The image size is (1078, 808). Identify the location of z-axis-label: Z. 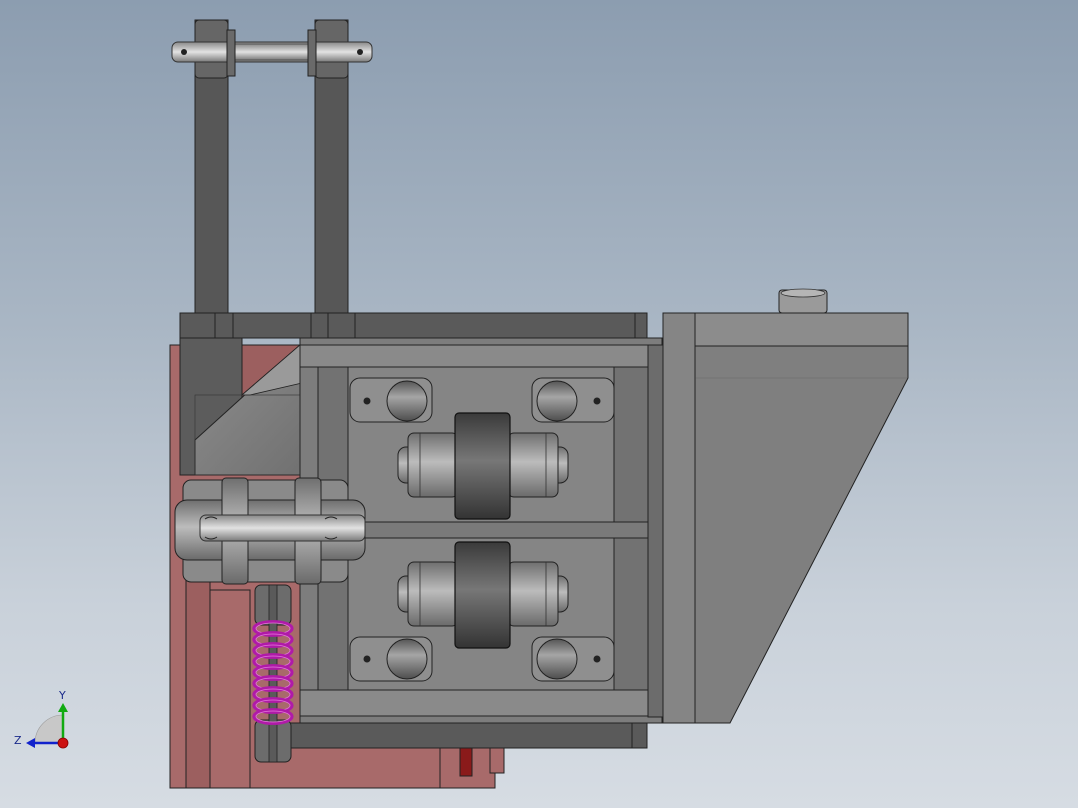
(18, 740).